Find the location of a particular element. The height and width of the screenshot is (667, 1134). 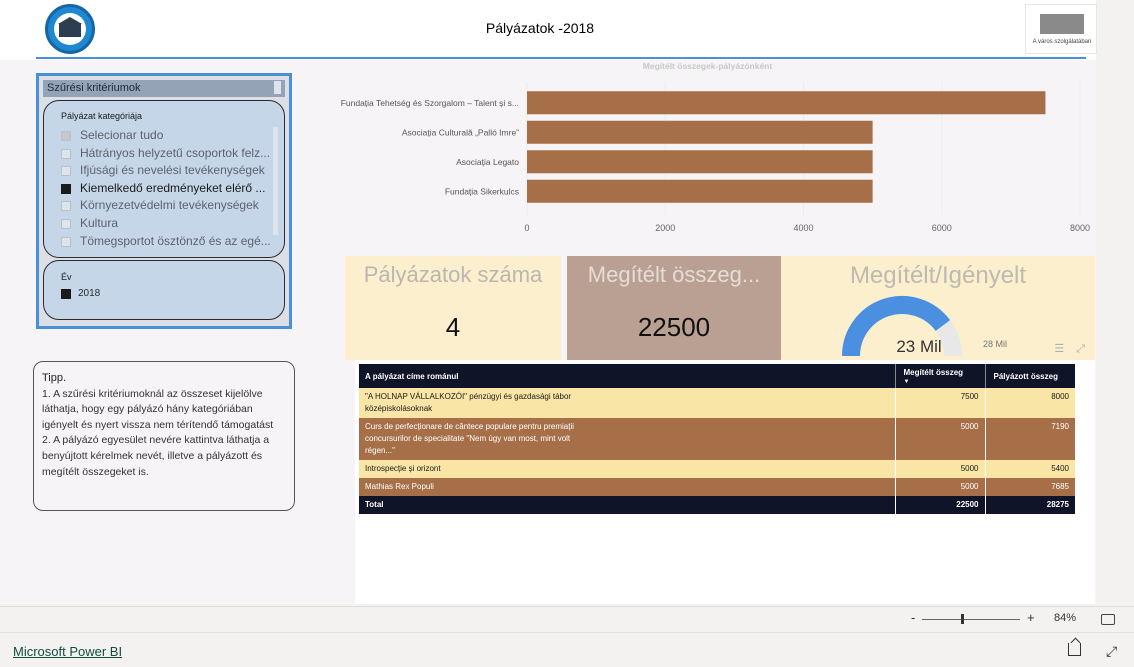

table-cell-requested: 5400 is located at coordinates (1029, 469).